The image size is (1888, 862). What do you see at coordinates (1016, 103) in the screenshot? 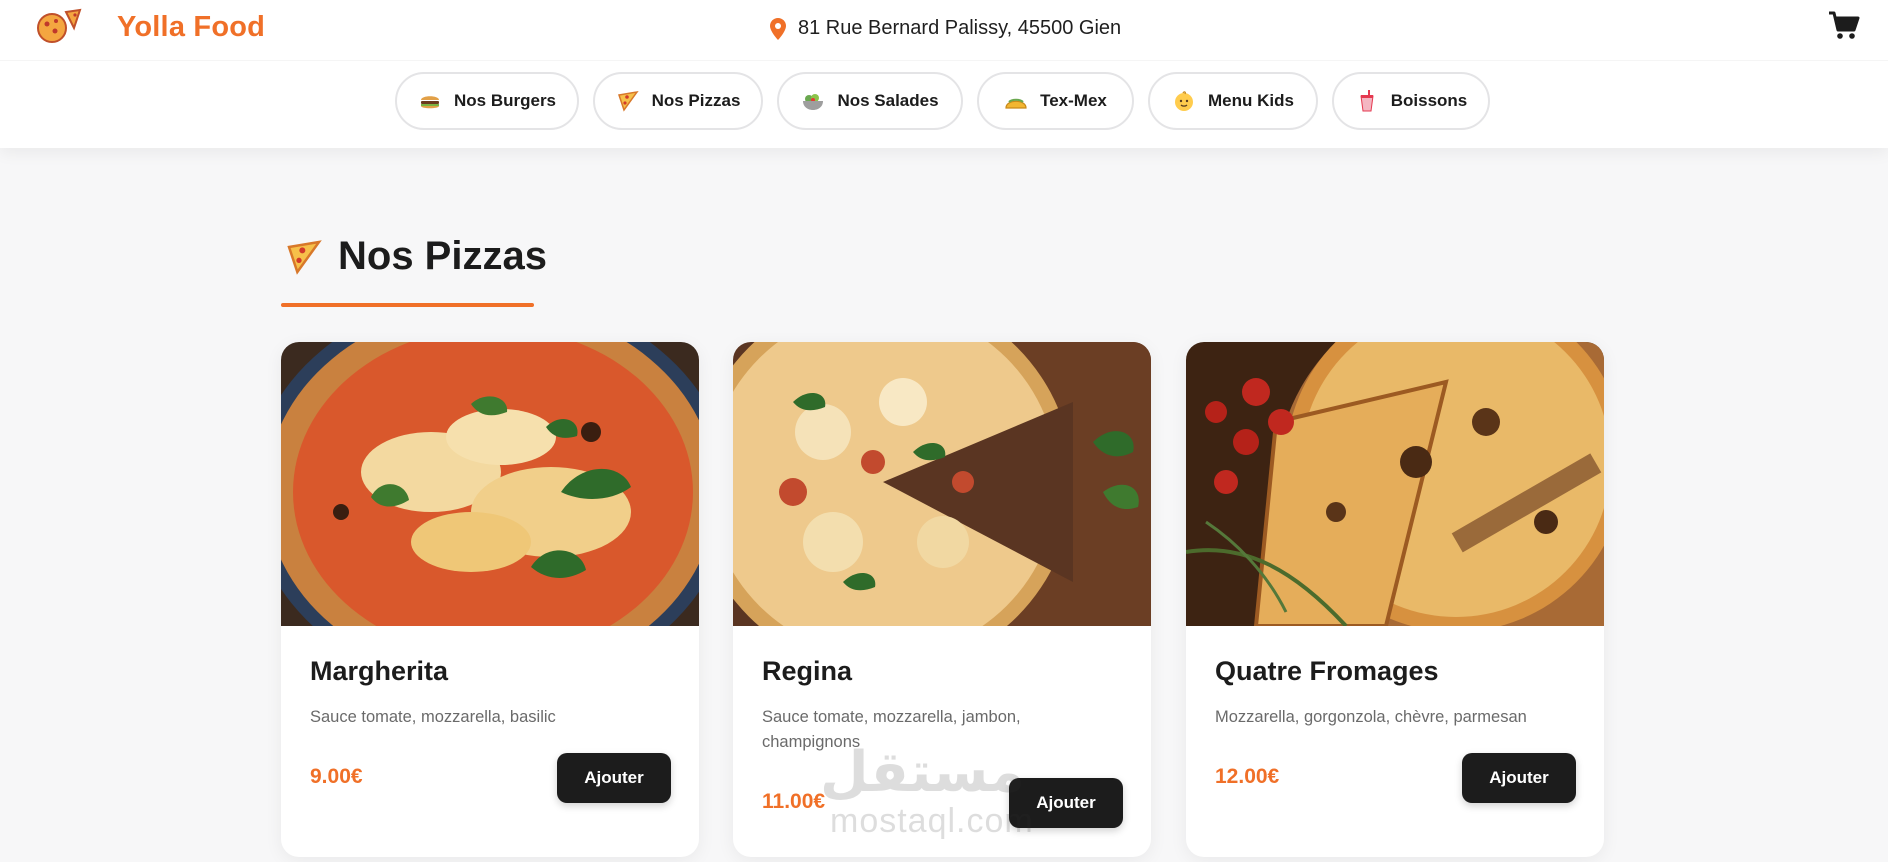
I see `taco-icon` at bounding box center [1016, 103].